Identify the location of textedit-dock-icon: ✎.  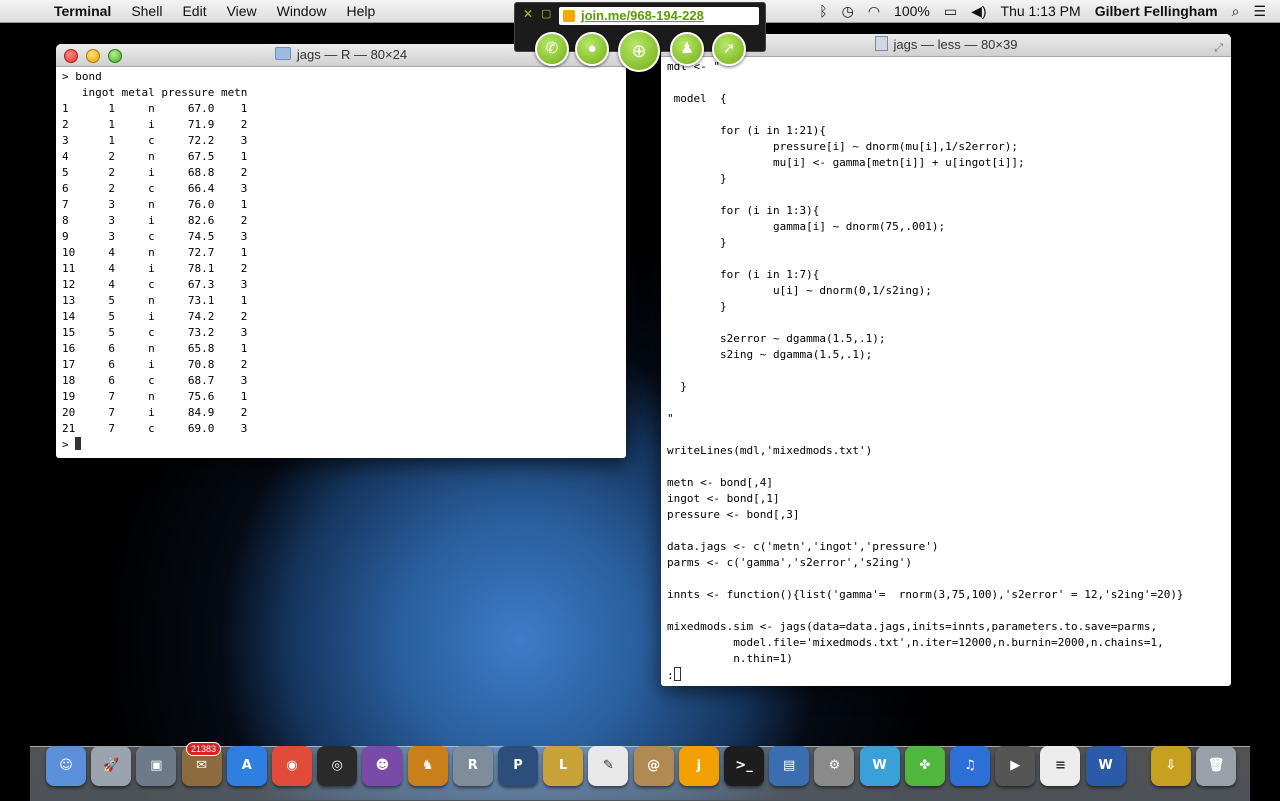
(608, 766).